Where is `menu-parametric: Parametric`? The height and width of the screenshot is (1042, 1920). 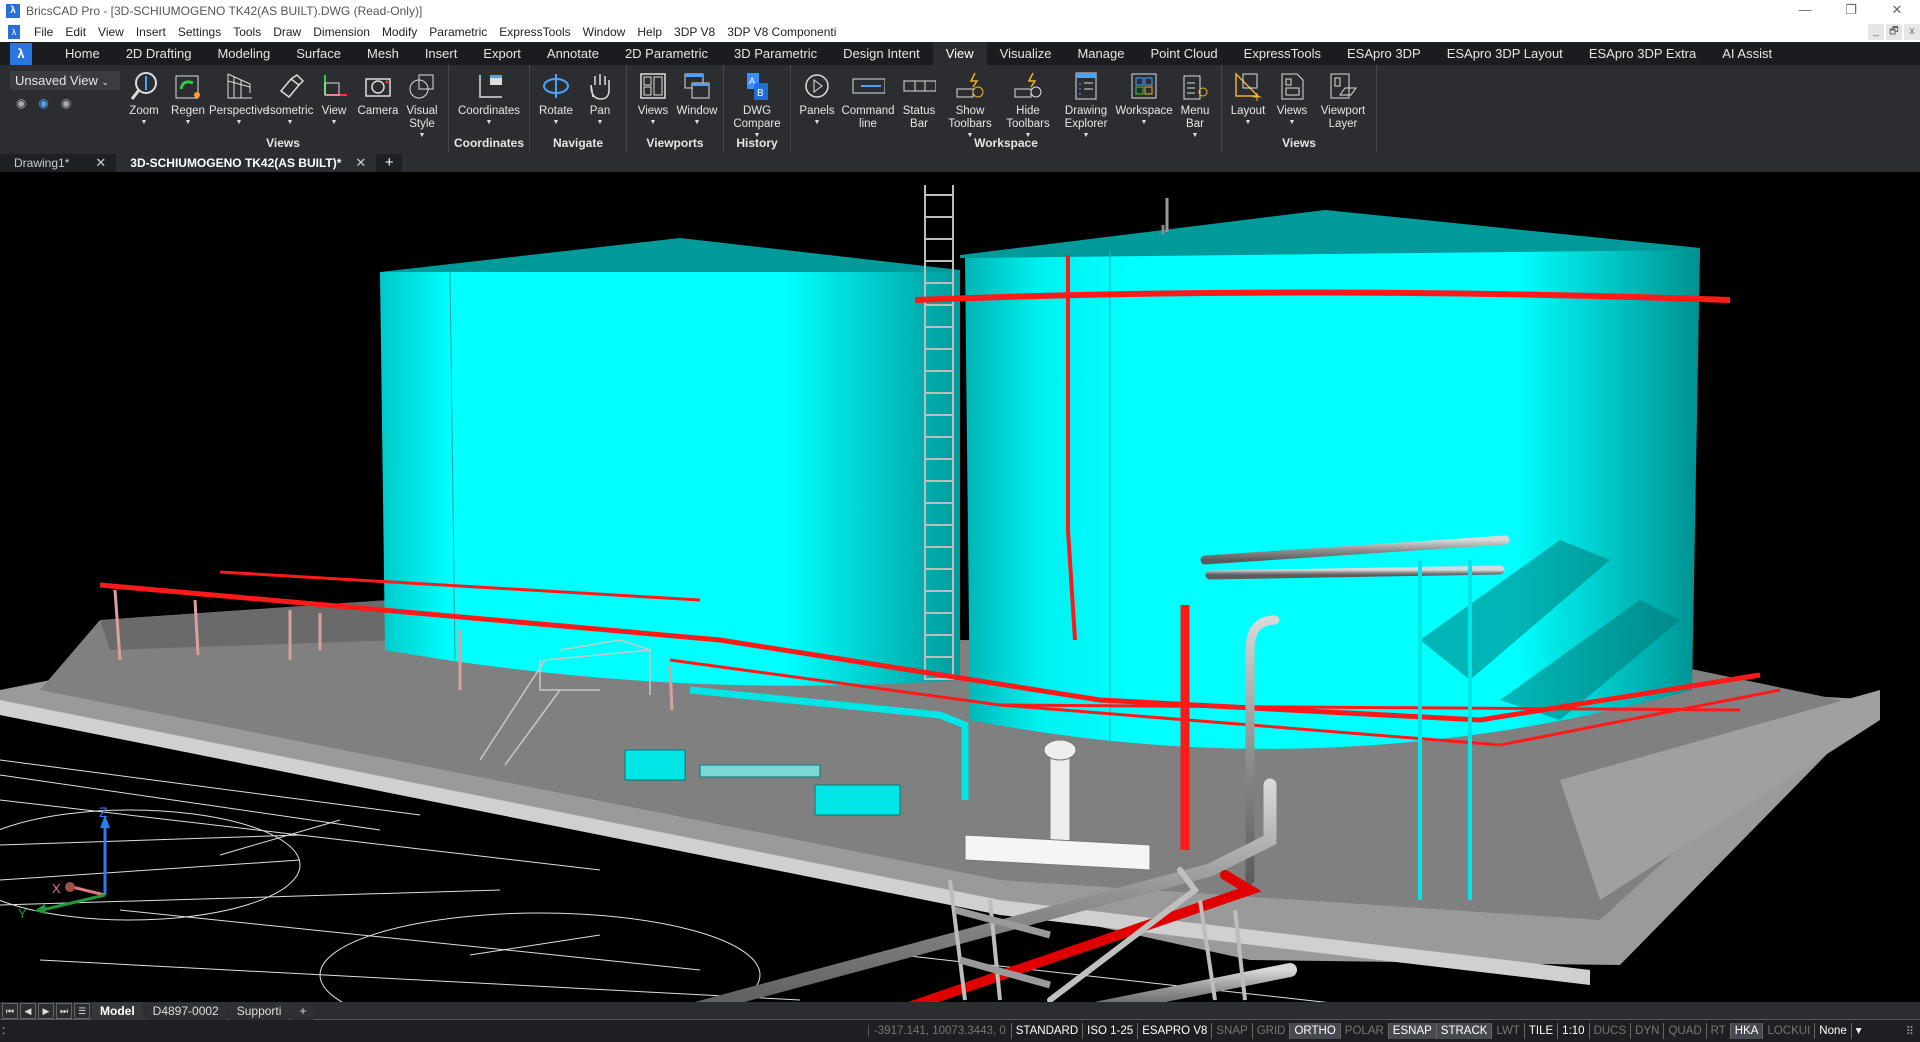
menu-parametric: Parametric is located at coordinates (458, 32).